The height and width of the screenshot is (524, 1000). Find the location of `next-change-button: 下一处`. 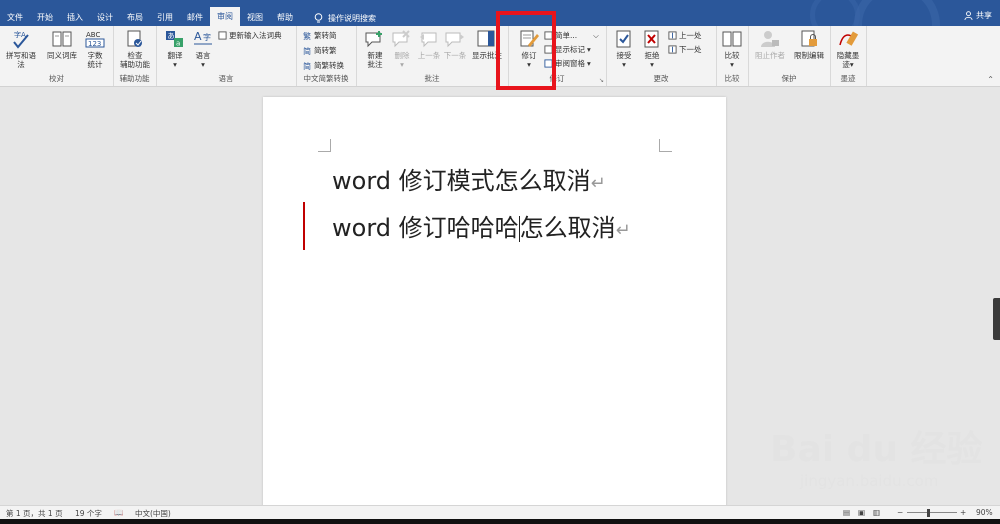

next-change-button: 下一处 is located at coordinates (685, 49).